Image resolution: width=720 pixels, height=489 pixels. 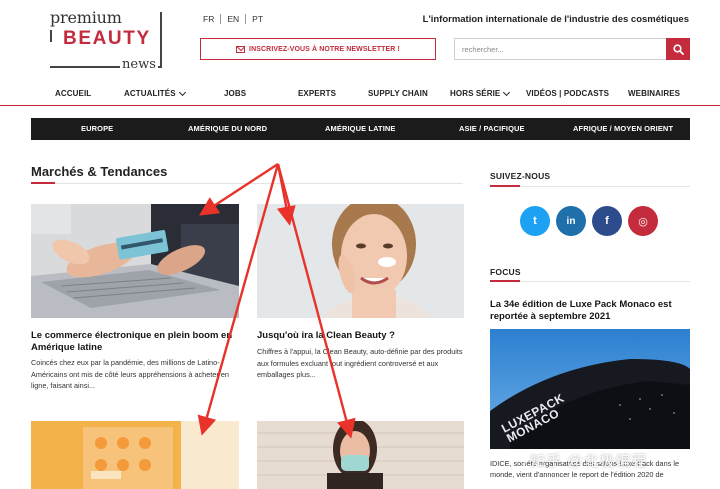 I want to click on region-europe: EUROPE, so click(x=97, y=128).